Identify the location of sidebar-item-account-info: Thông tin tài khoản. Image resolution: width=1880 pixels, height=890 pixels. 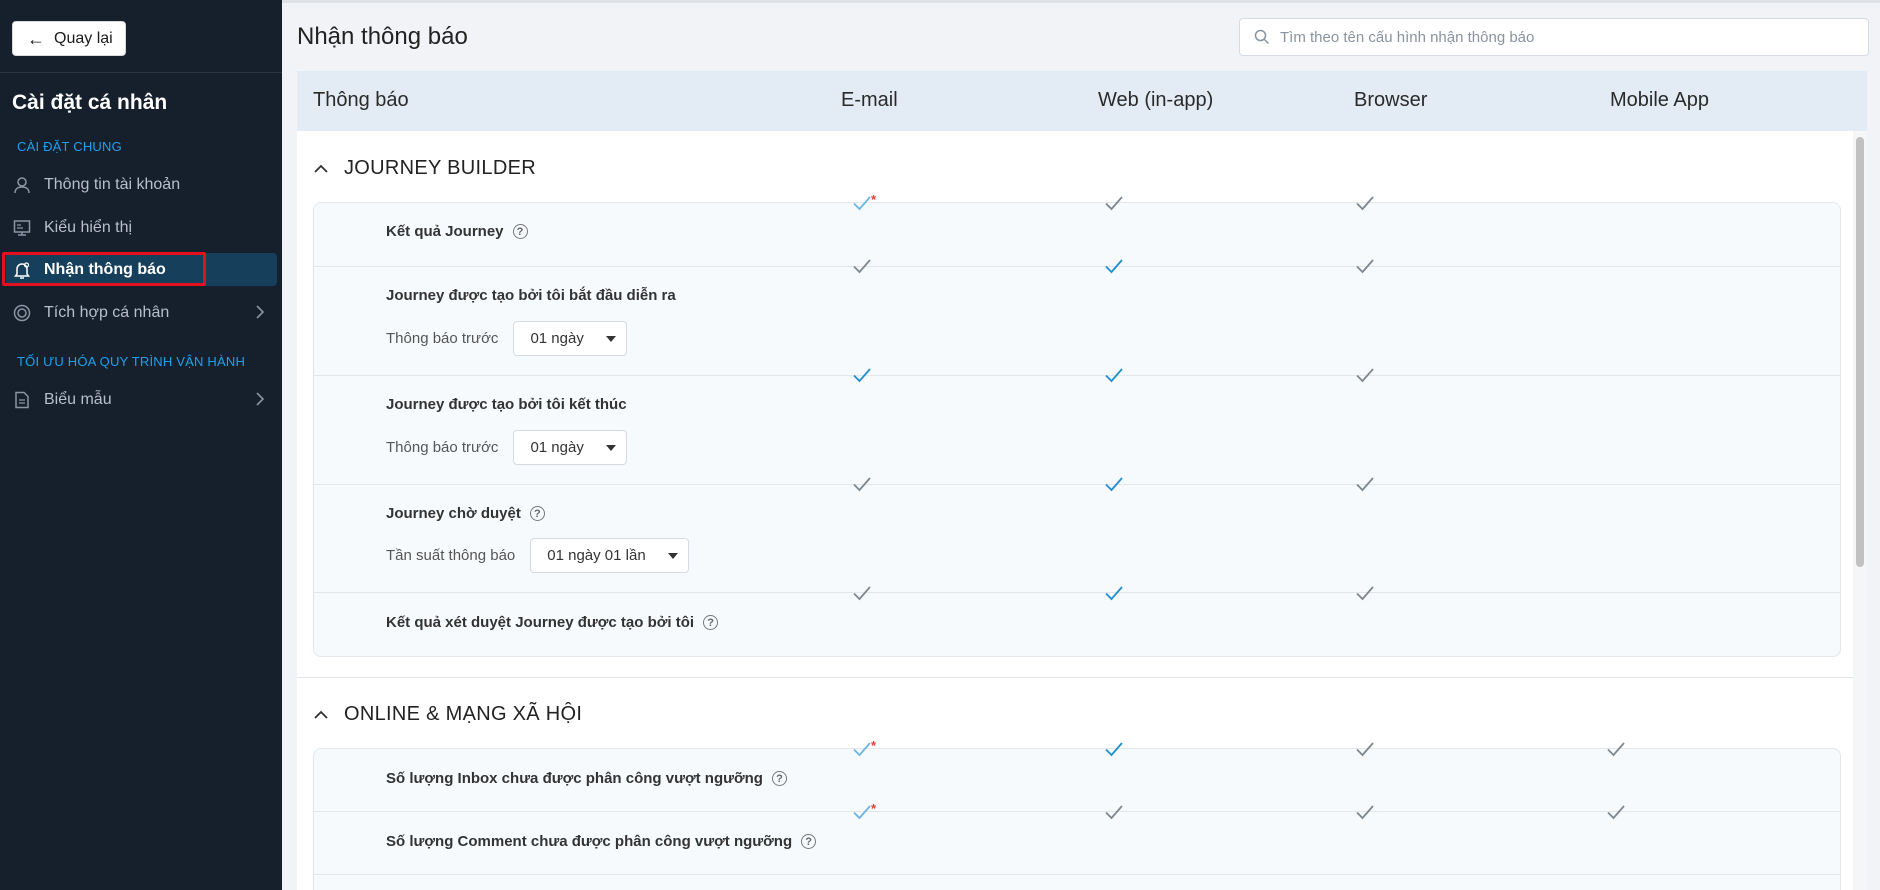
(141, 184).